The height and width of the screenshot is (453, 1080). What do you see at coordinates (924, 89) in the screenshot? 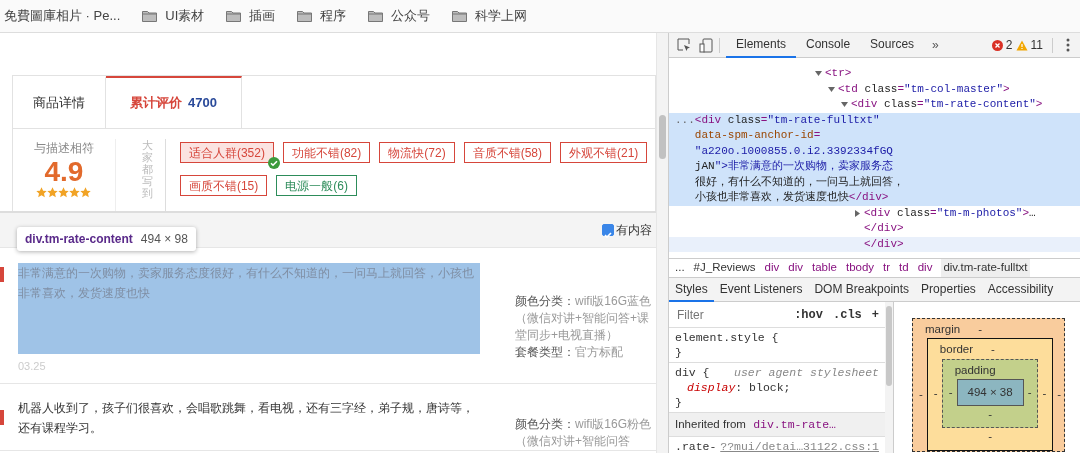
I see `dom-node: <td class="tm-col-master">` at bounding box center [924, 89].